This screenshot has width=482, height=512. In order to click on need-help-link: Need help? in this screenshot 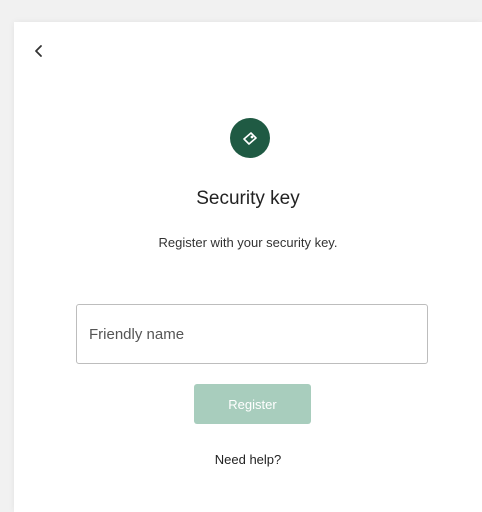, I will do `click(248, 459)`.